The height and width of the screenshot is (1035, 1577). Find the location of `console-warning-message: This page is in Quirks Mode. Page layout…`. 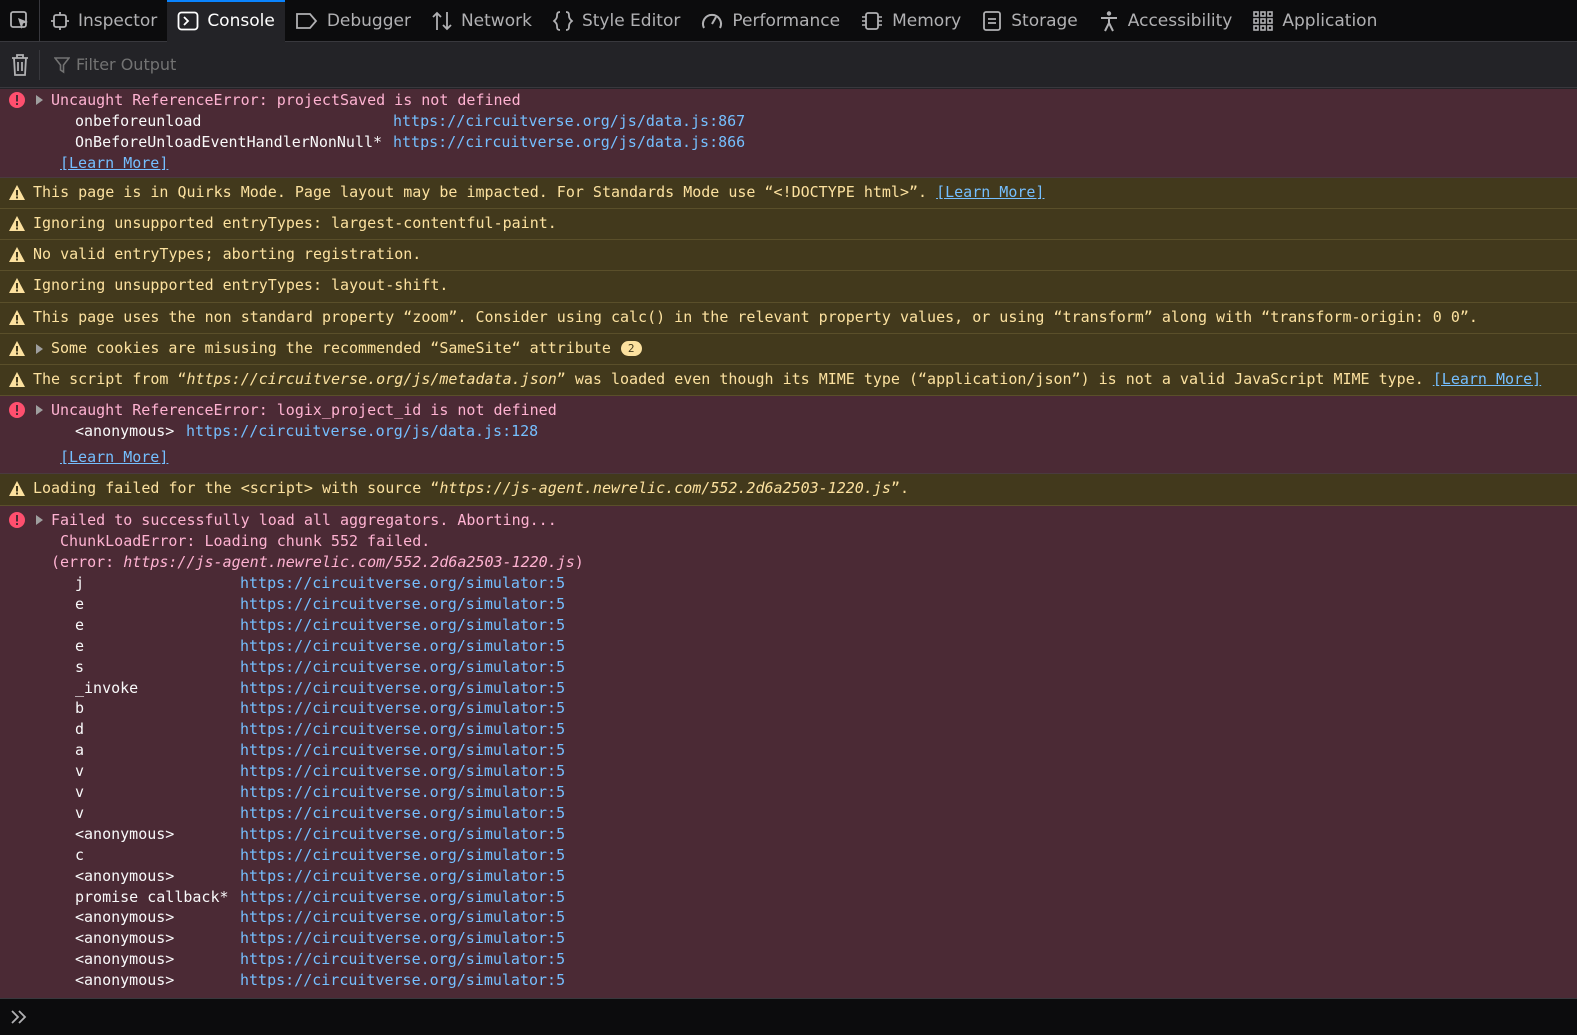

console-warning-message: This page is in Quirks Mode. Page layout… is located at coordinates (788, 193).